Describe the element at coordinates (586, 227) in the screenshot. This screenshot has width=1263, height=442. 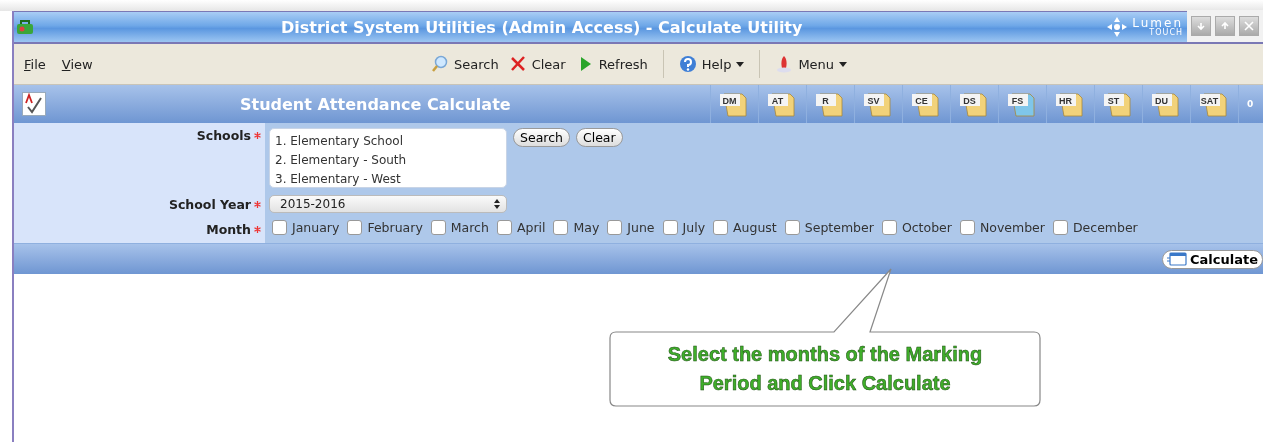
I see `checkbox-label: May` at that location.